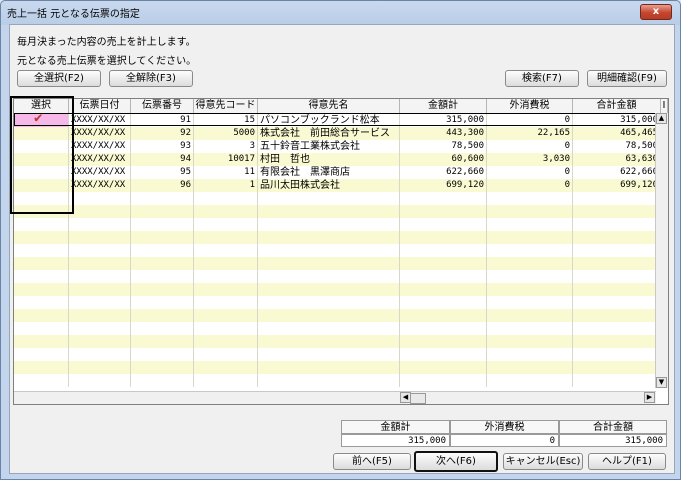 Image resolution: width=681 pixels, height=480 pixels. Describe the element at coordinates (456, 461) in the screenshot. I see `next-button: 次へ(F6)` at that location.